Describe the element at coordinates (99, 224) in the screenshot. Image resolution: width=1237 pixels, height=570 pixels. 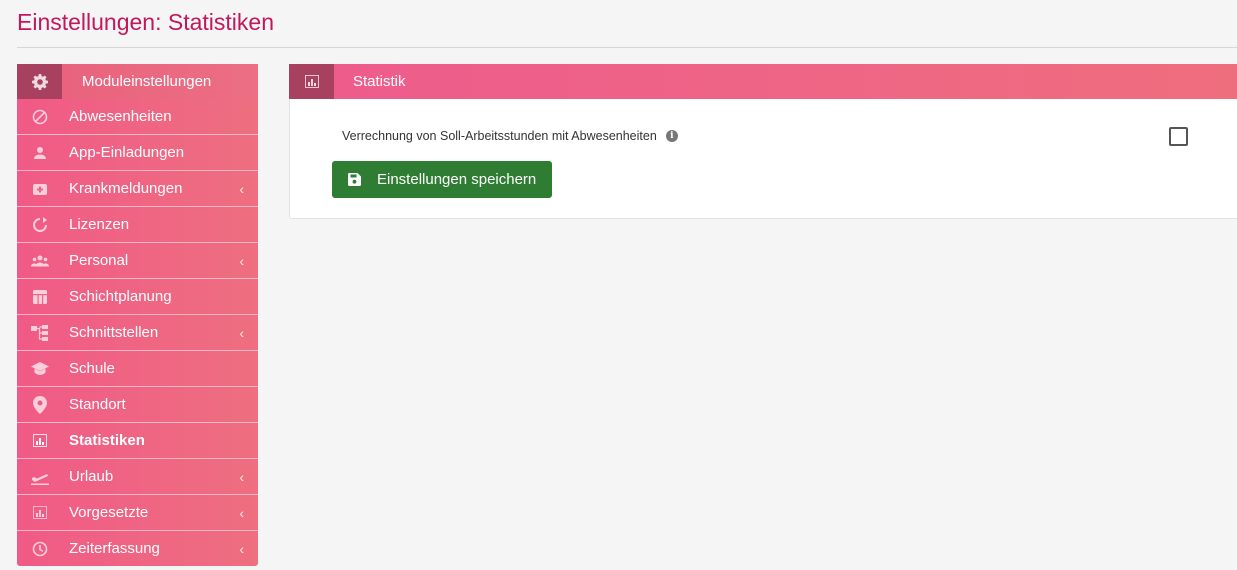
I see `sidebar-item-label: Lizenzen` at that location.